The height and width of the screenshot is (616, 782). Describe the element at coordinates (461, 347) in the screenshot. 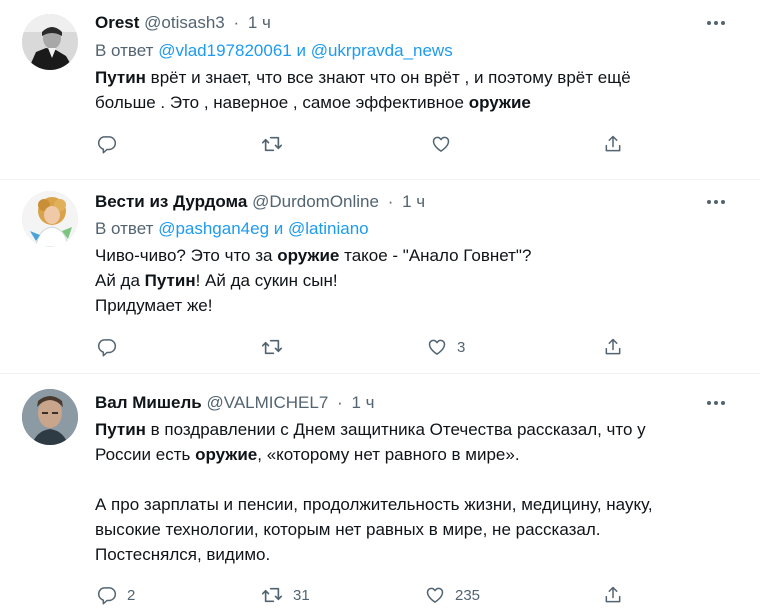

I see `like-count: 3` at that location.